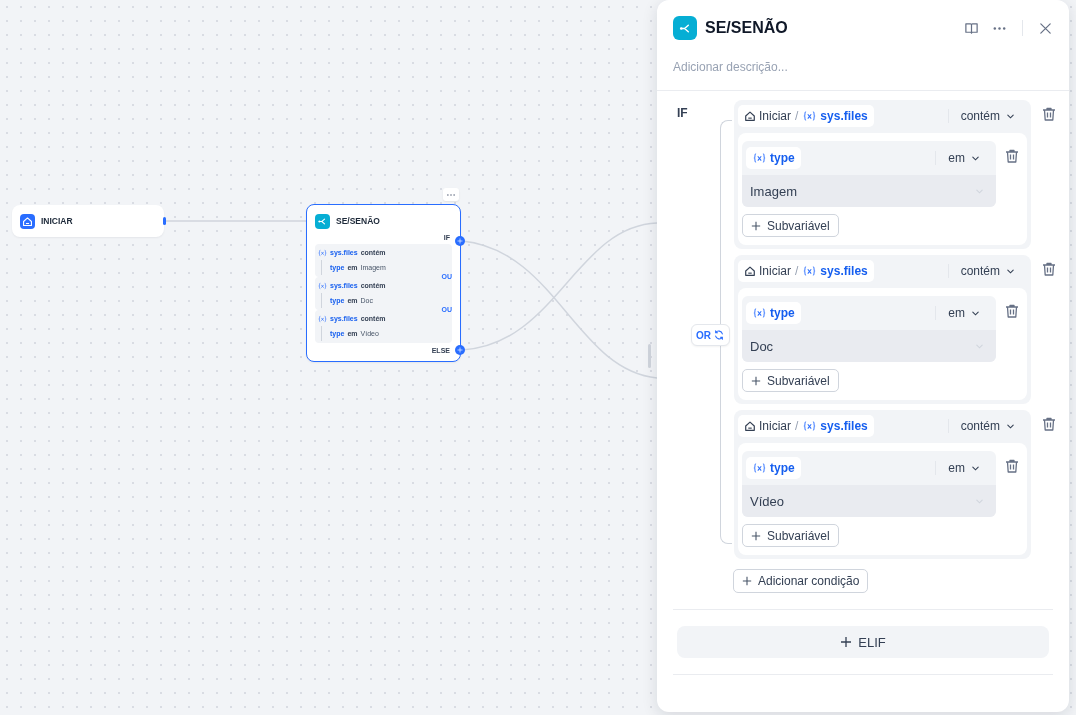  Describe the element at coordinates (869, 501) in the screenshot. I see `value-select: Vídeo` at that location.